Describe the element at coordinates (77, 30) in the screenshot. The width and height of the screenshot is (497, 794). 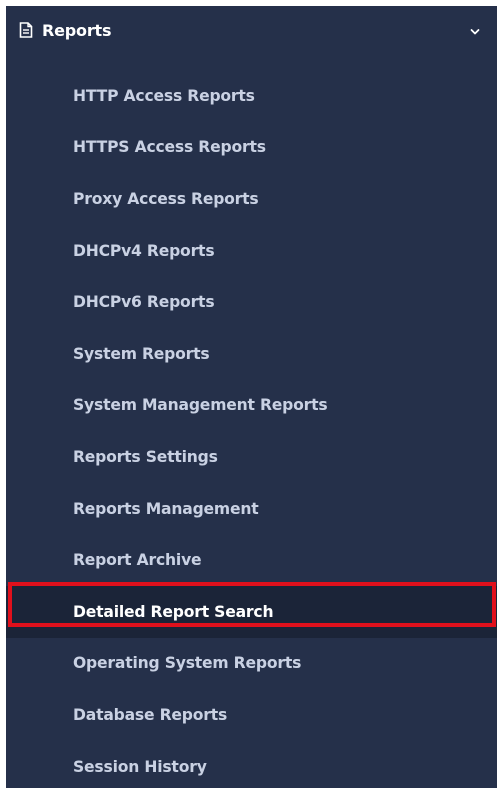
I see `section-title: Reports` at that location.